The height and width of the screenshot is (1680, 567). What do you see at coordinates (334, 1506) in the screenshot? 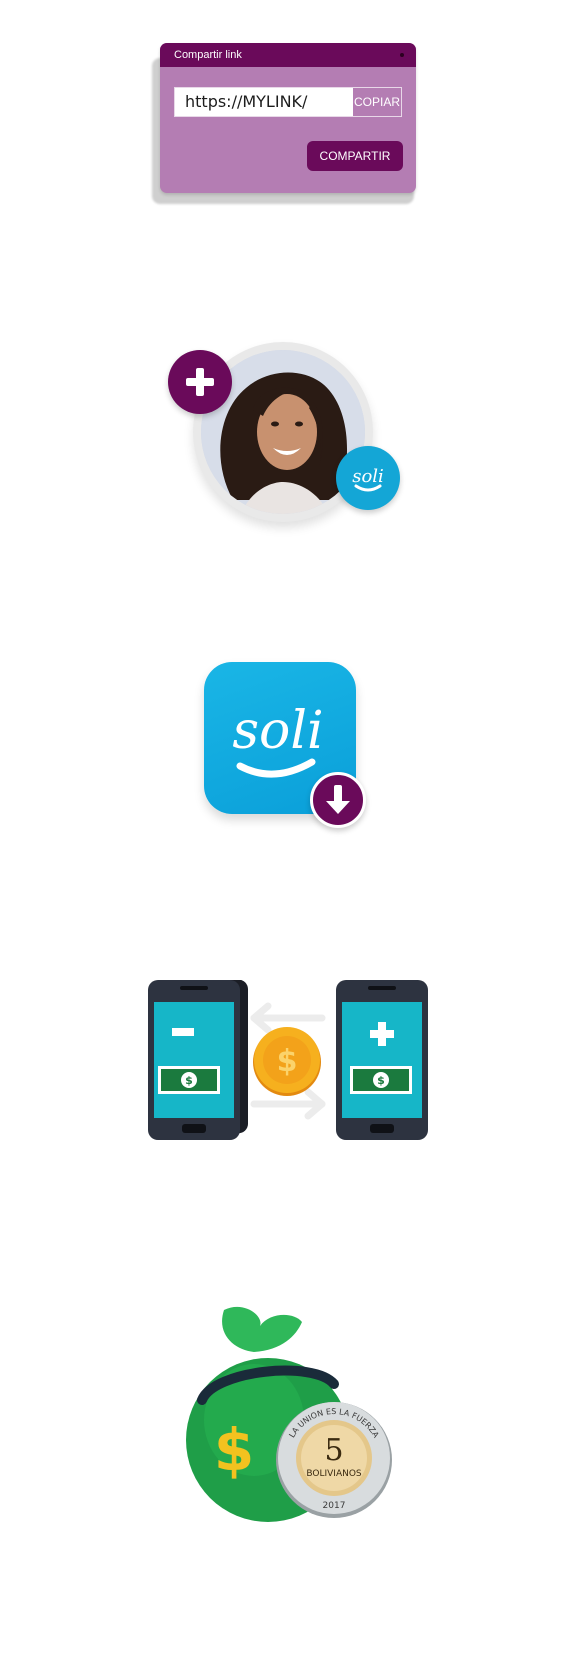
I see `coin-year: 2017` at bounding box center [334, 1506].